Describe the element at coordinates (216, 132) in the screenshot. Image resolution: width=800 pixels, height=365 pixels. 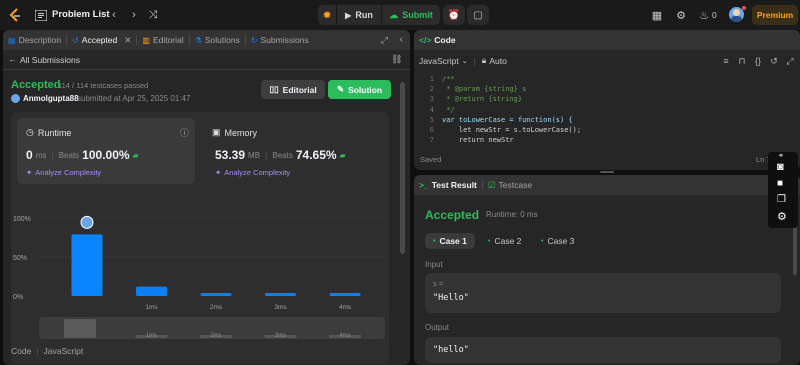
I see `chip-icon: ▣` at that location.